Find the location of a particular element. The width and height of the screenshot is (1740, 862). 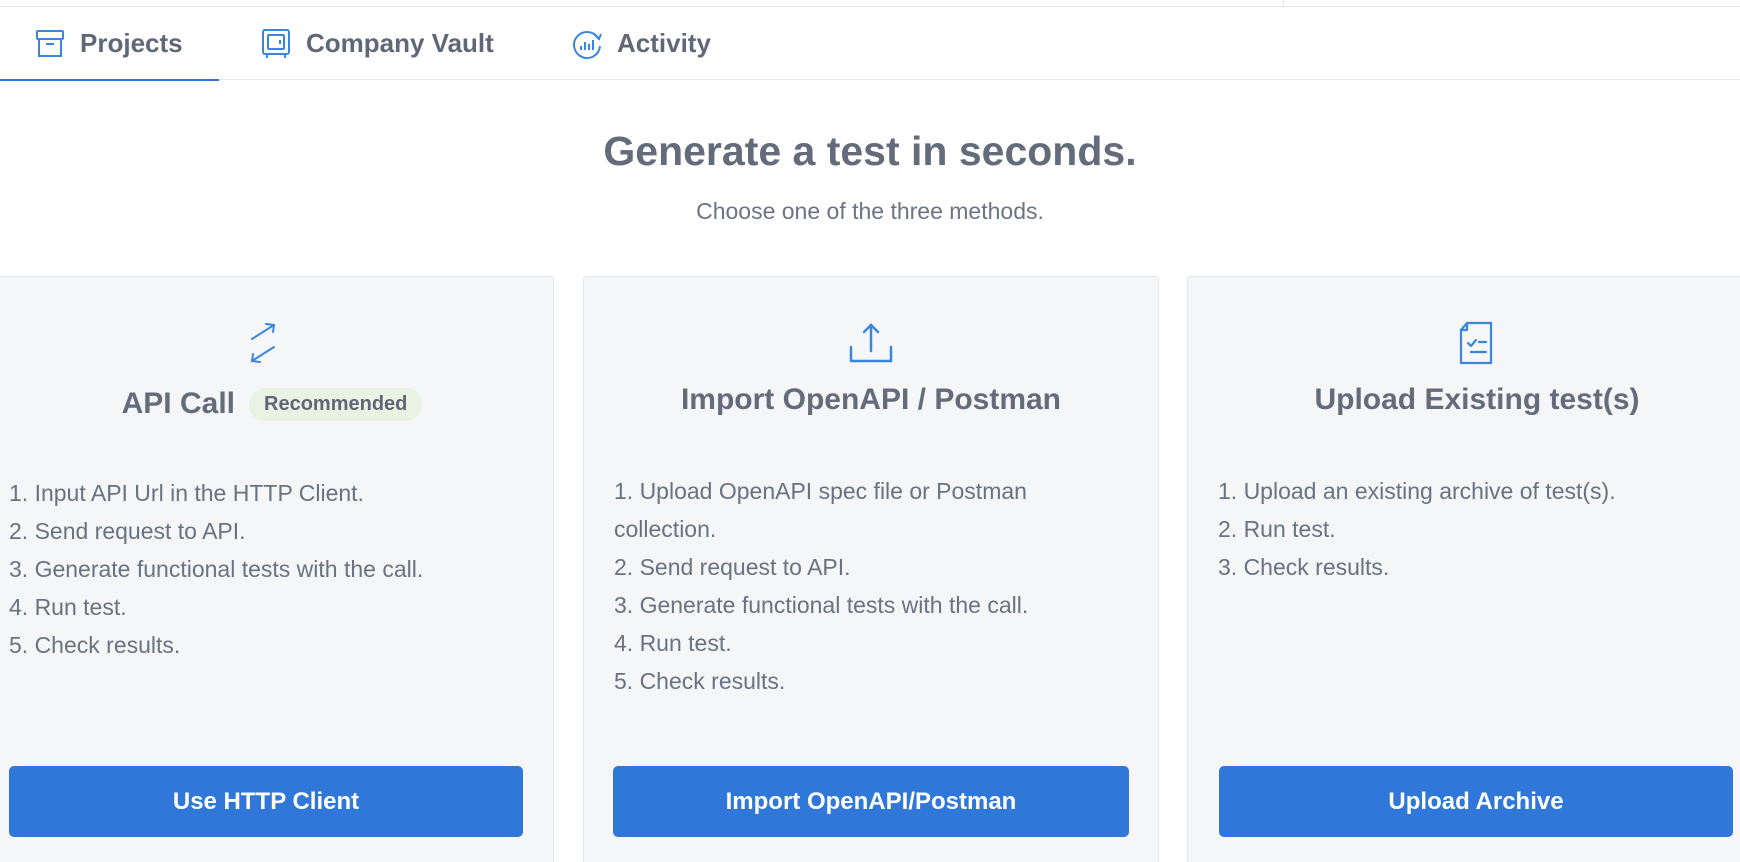

recommended-badge: Recommended is located at coordinates (336, 404).